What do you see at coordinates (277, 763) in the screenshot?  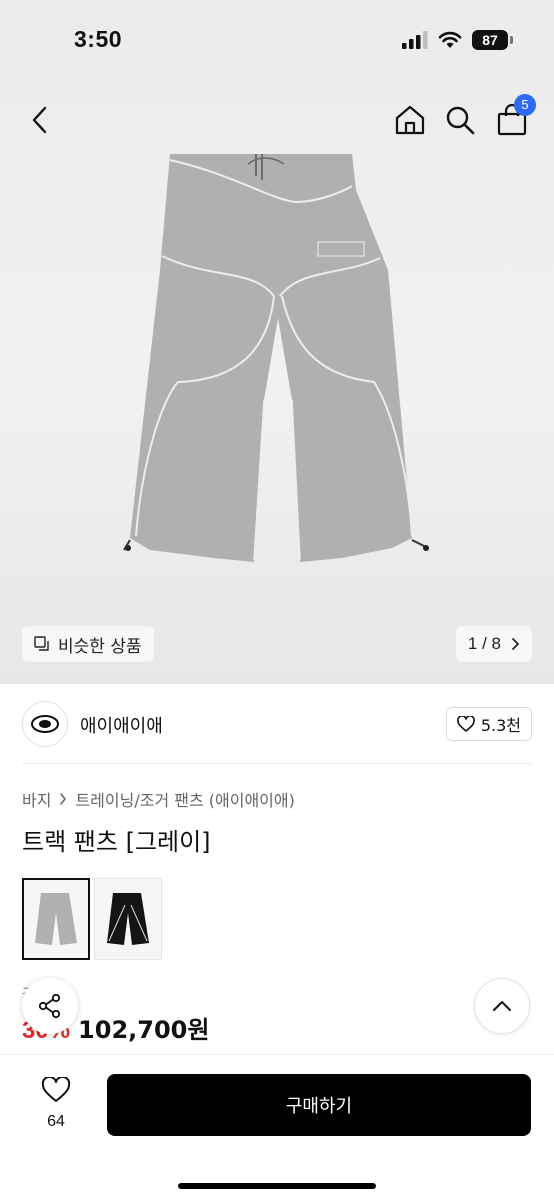 I see `divider` at bounding box center [277, 763].